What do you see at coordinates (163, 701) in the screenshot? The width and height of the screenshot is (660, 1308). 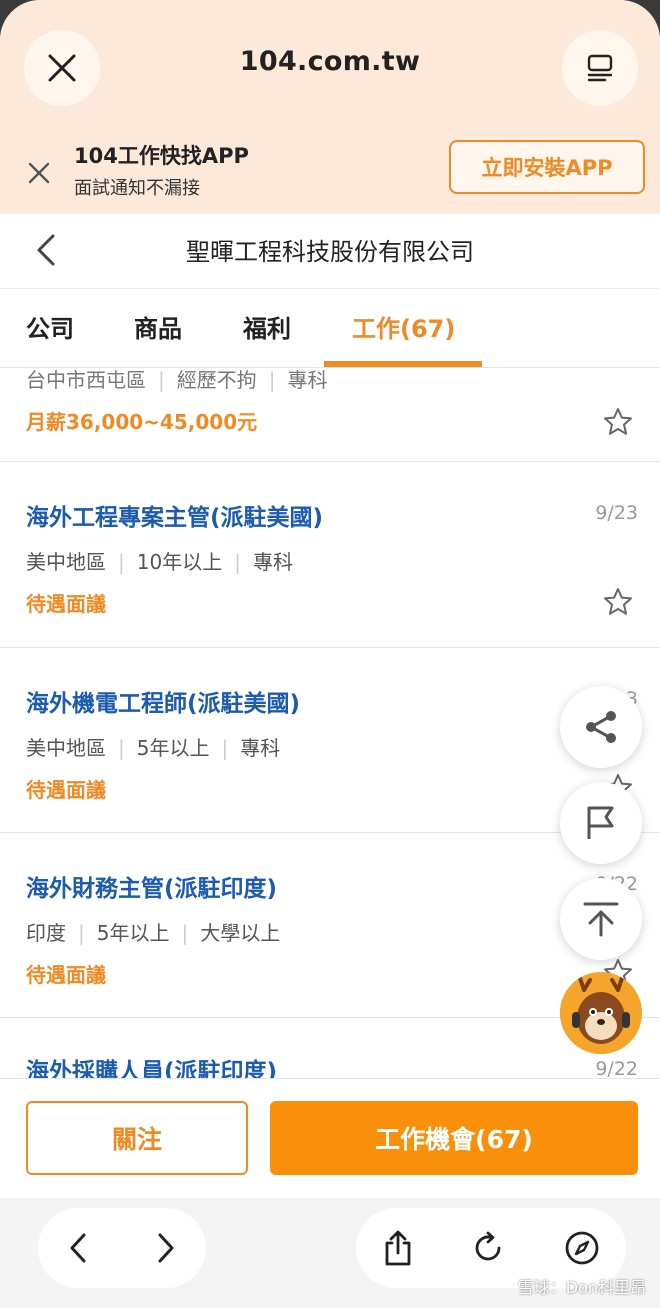 I see `job-title: 海外機電工程師(派駐美國)` at bounding box center [163, 701].